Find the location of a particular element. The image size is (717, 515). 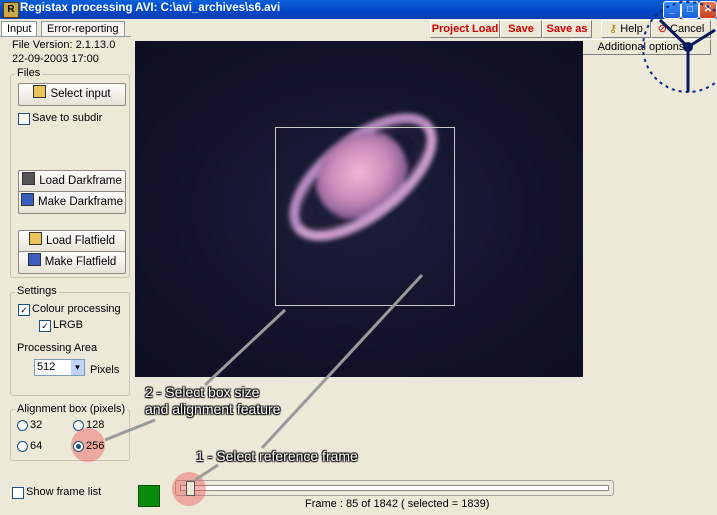

annotation-step2-line1: 2 - Select box size is located at coordinates (202, 392).